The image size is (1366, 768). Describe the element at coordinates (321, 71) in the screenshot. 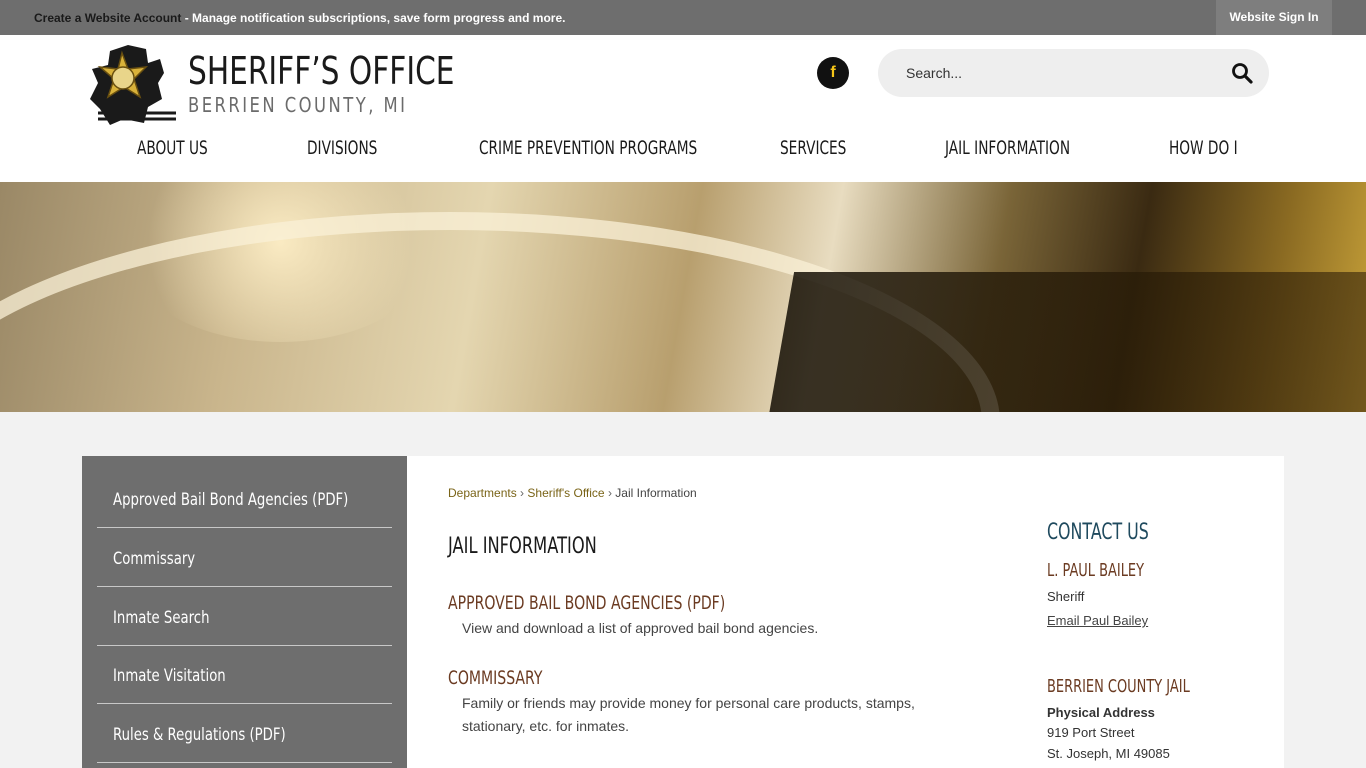

I see `site-title: SHERIFF’S OFFICE` at that location.